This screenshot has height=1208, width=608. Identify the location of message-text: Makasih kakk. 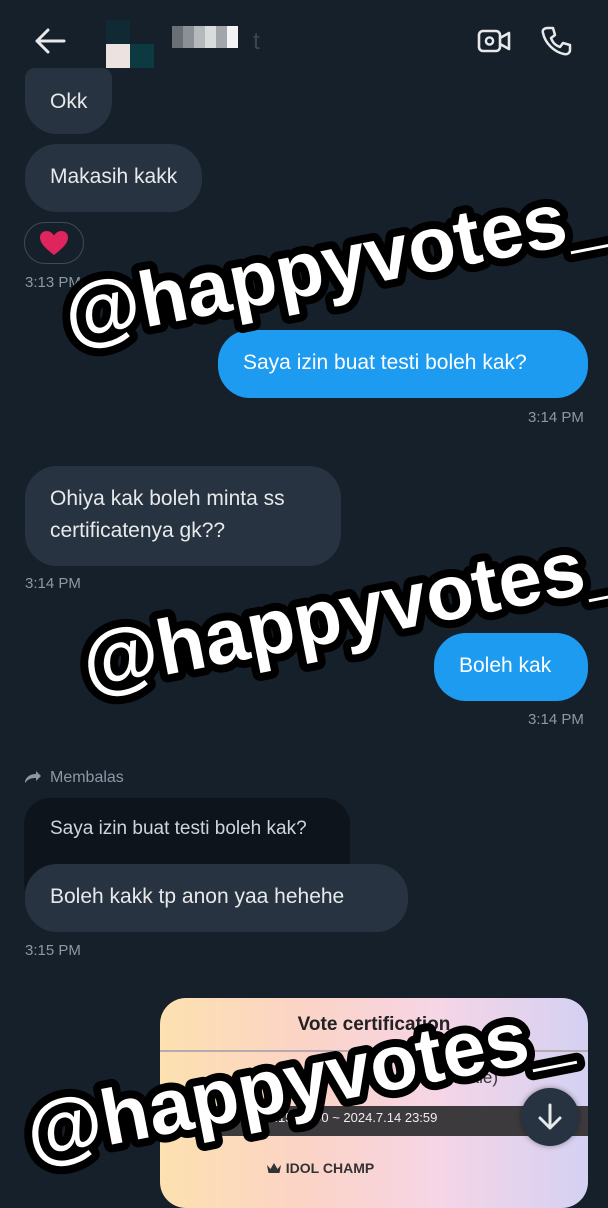
(114, 176).